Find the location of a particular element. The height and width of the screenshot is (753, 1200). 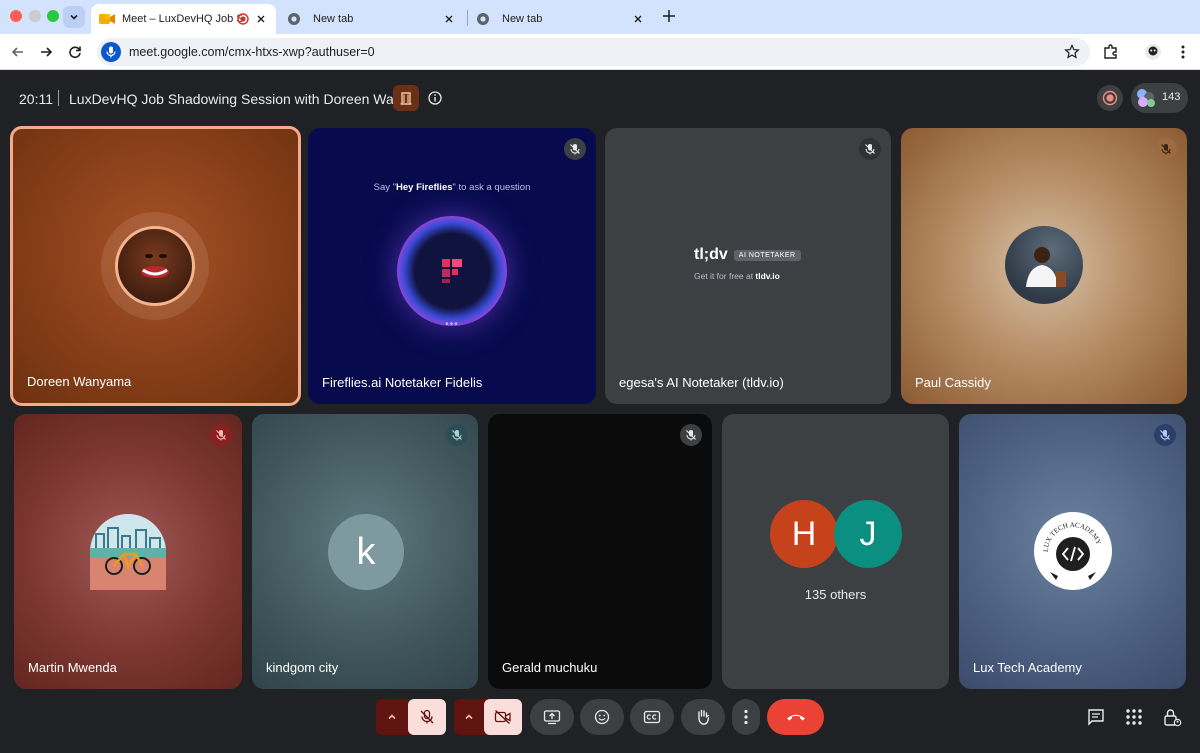

tldv-subtext-prefix: Get it for free at is located at coordinates (725, 276).